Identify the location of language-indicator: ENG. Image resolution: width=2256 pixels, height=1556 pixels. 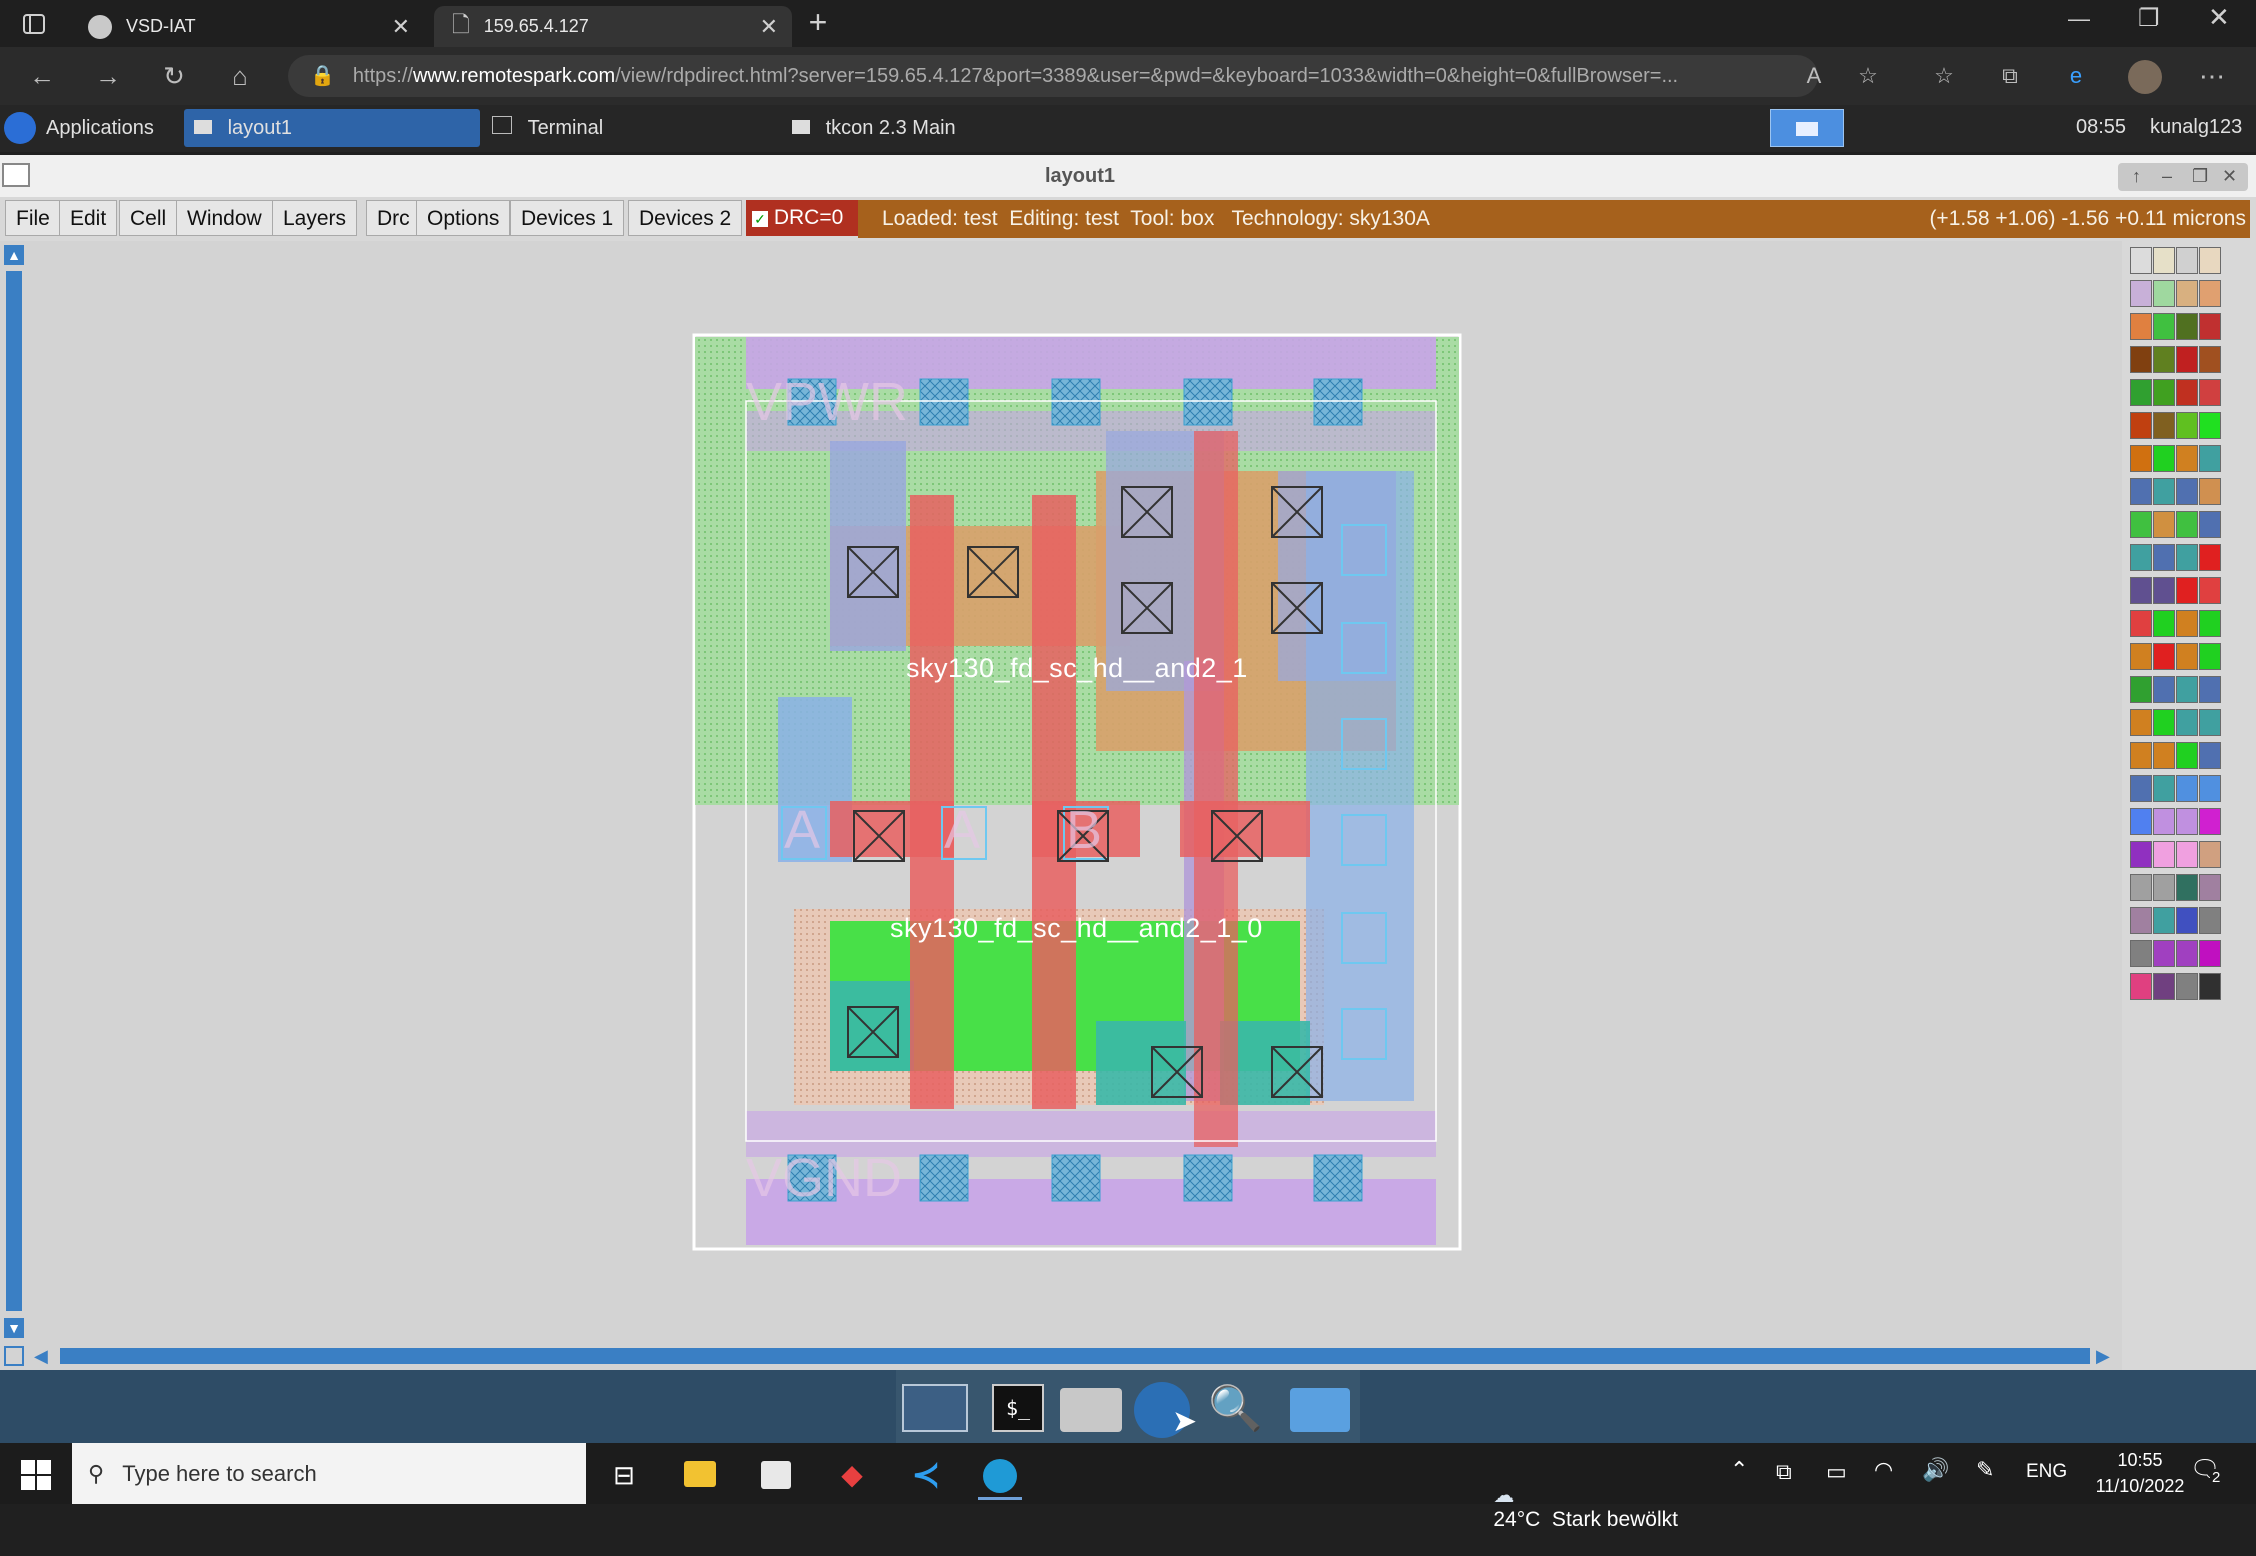
(2046, 1472).